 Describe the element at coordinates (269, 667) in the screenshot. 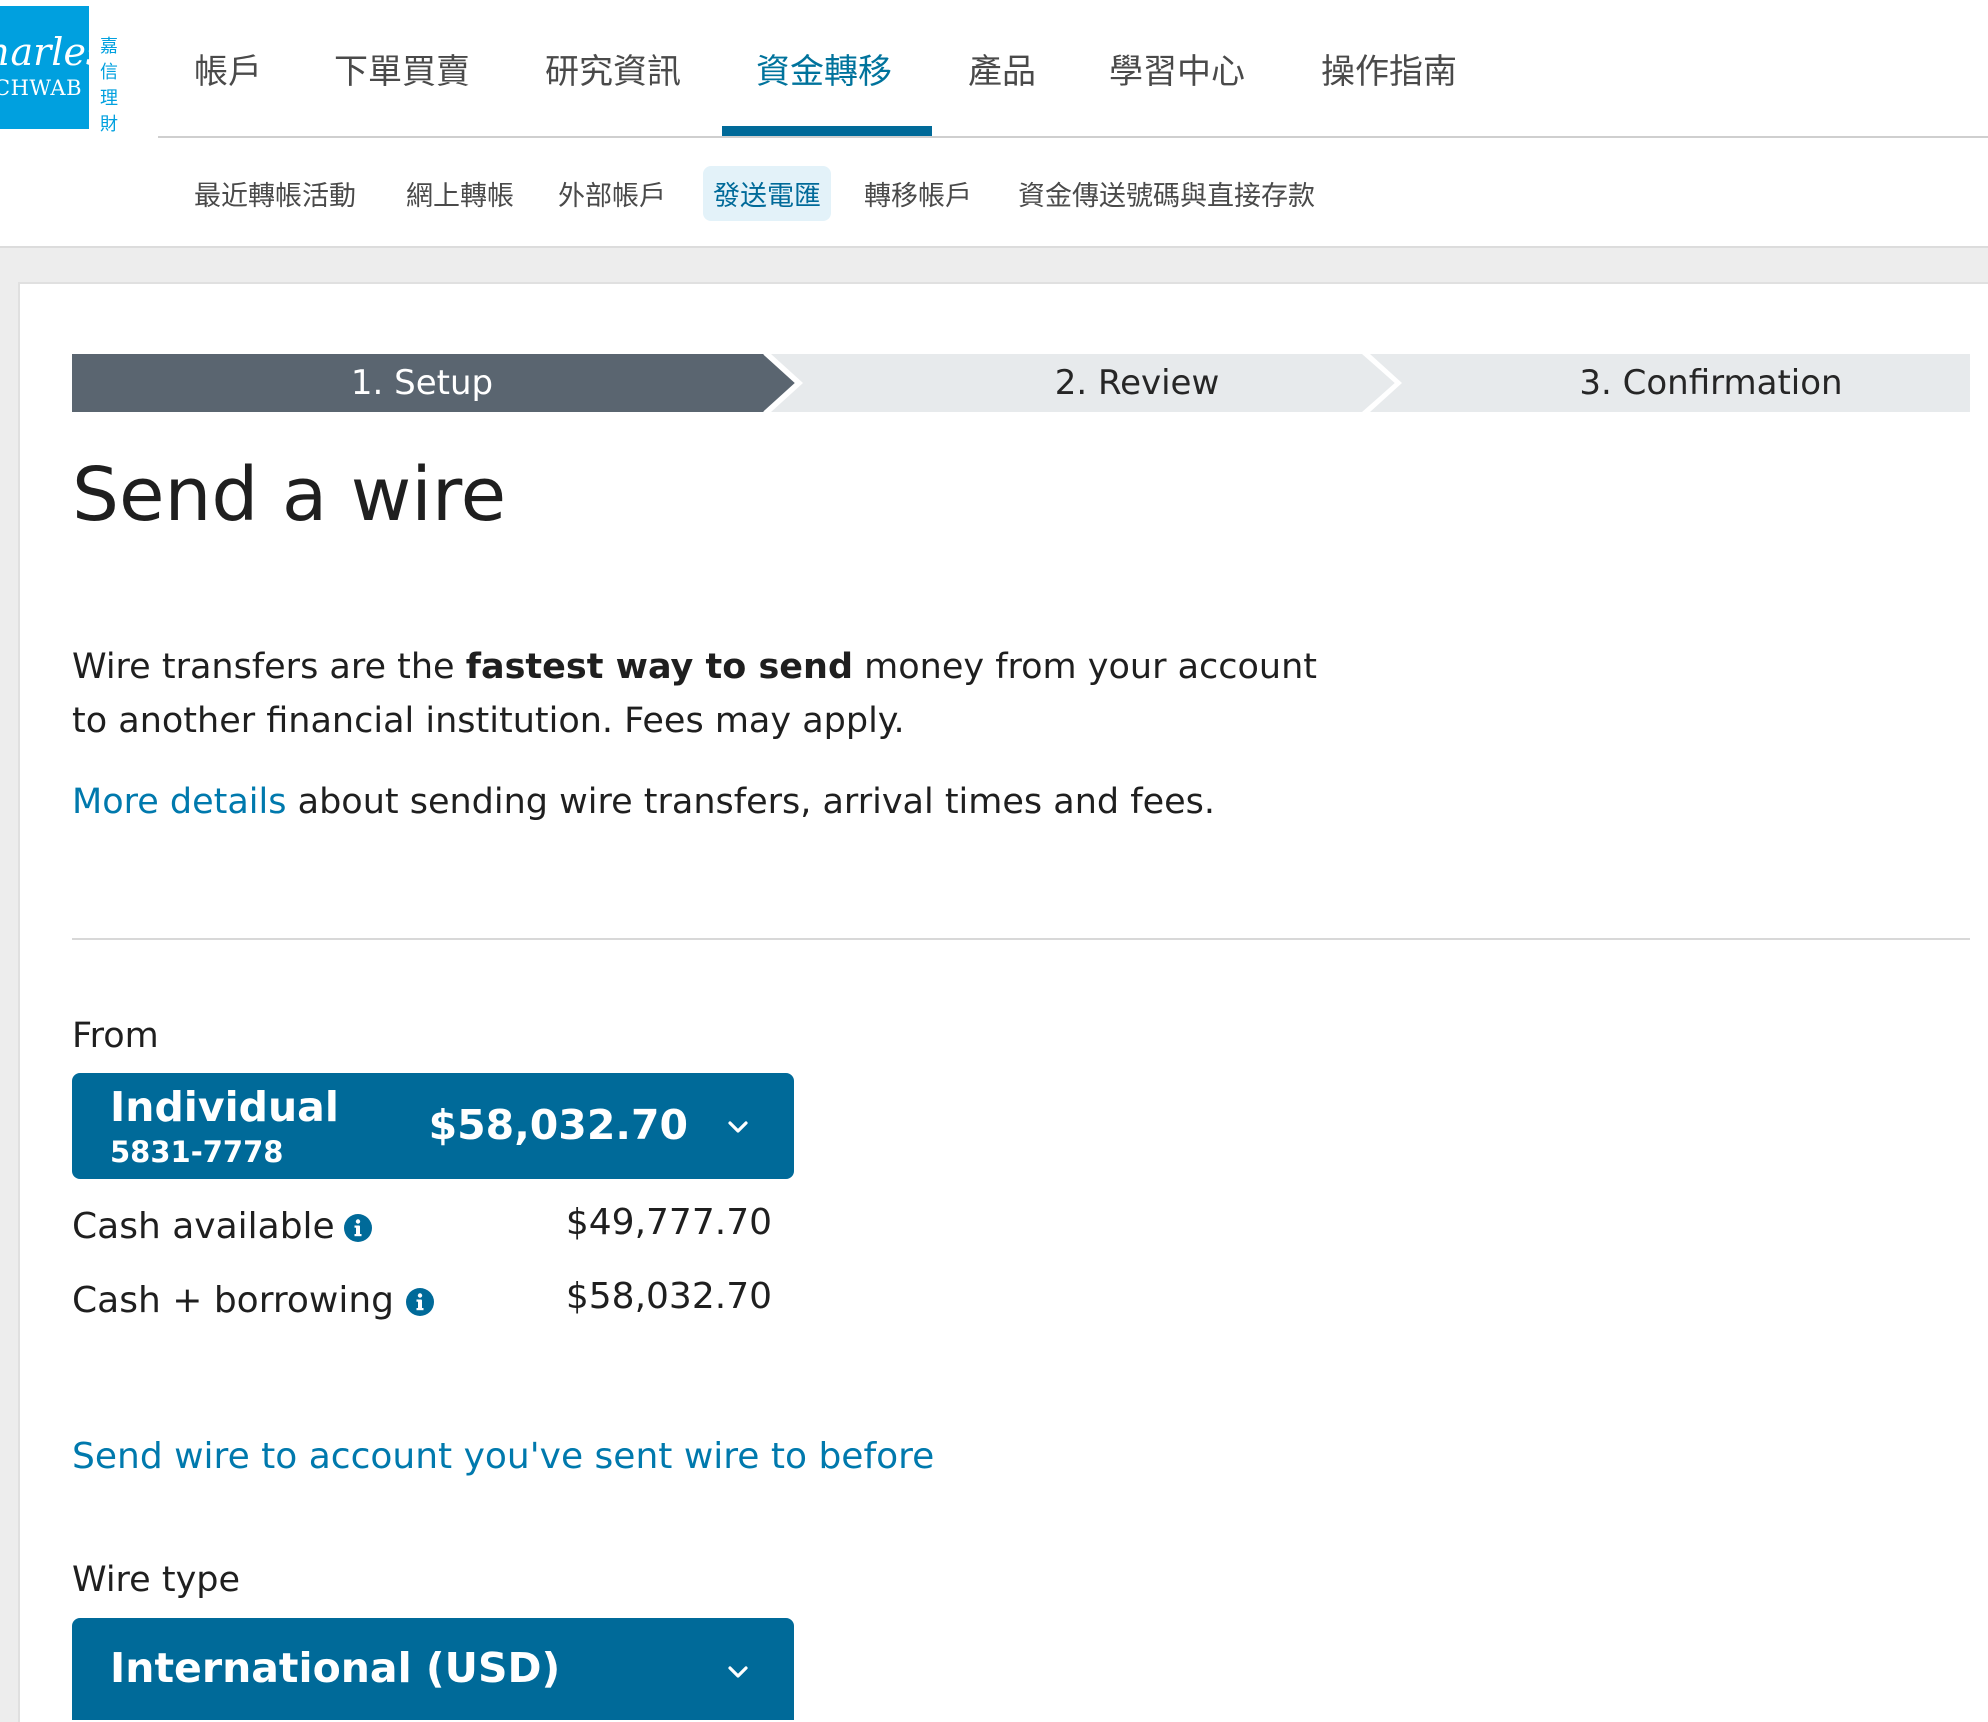

I see `intro-text-start: Wire transfers are the` at that location.